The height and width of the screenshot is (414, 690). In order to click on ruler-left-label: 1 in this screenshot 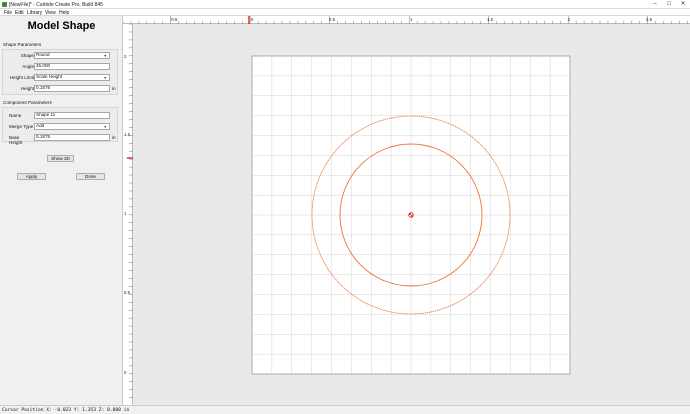, I will do `click(125, 213)`.